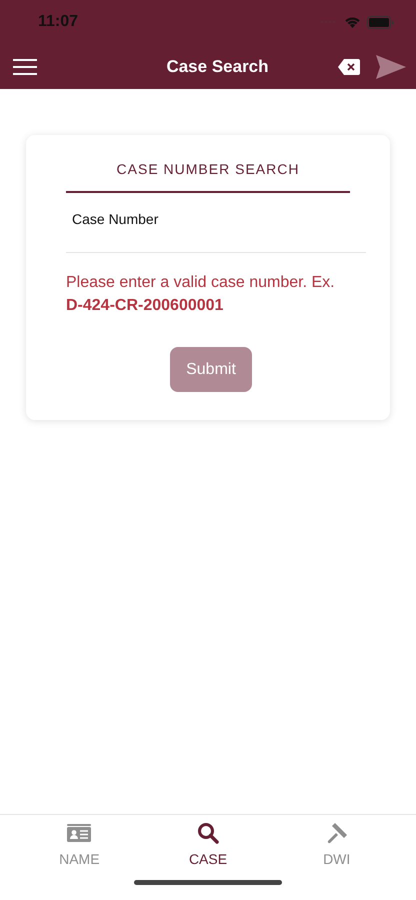  I want to click on error-message: Please enter a valid case number. Ex. D-424-CR-200600001, so click(201, 294).